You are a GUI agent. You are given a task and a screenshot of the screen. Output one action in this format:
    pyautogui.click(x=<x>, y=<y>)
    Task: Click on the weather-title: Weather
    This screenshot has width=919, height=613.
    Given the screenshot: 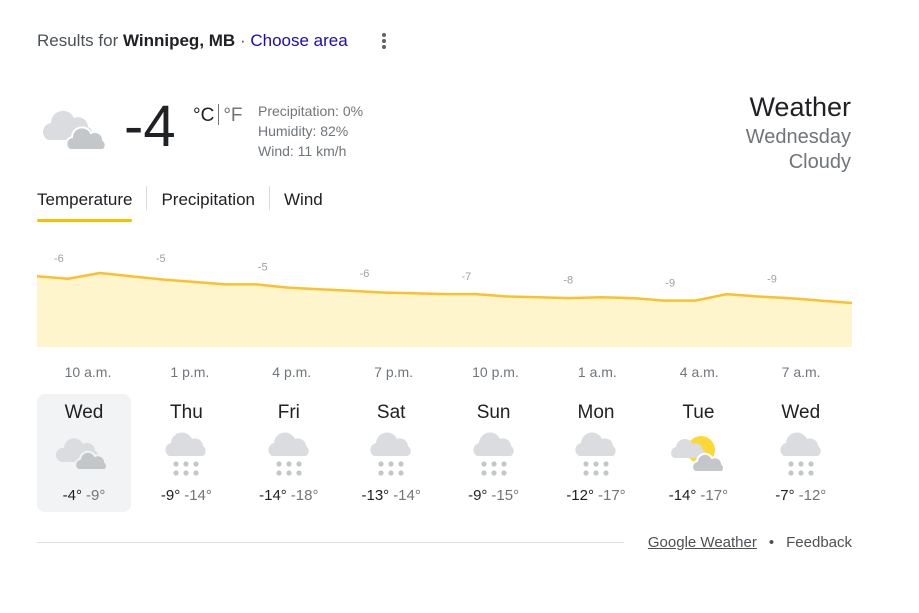 What is the action you would take?
    pyautogui.click(x=800, y=107)
    